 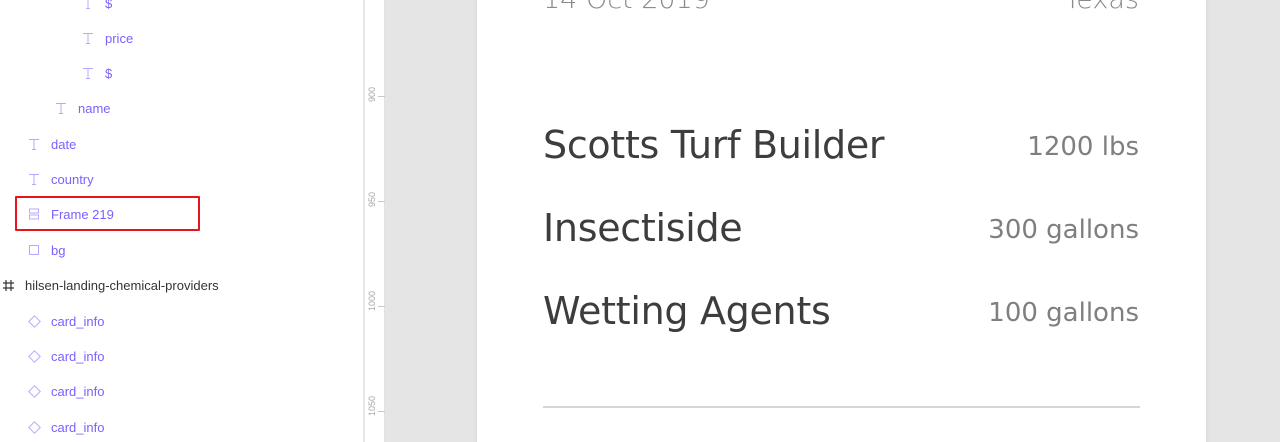 What do you see at coordinates (181, 214) in the screenshot?
I see `layer-row-frame-219: Frame 219` at bounding box center [181, 214].